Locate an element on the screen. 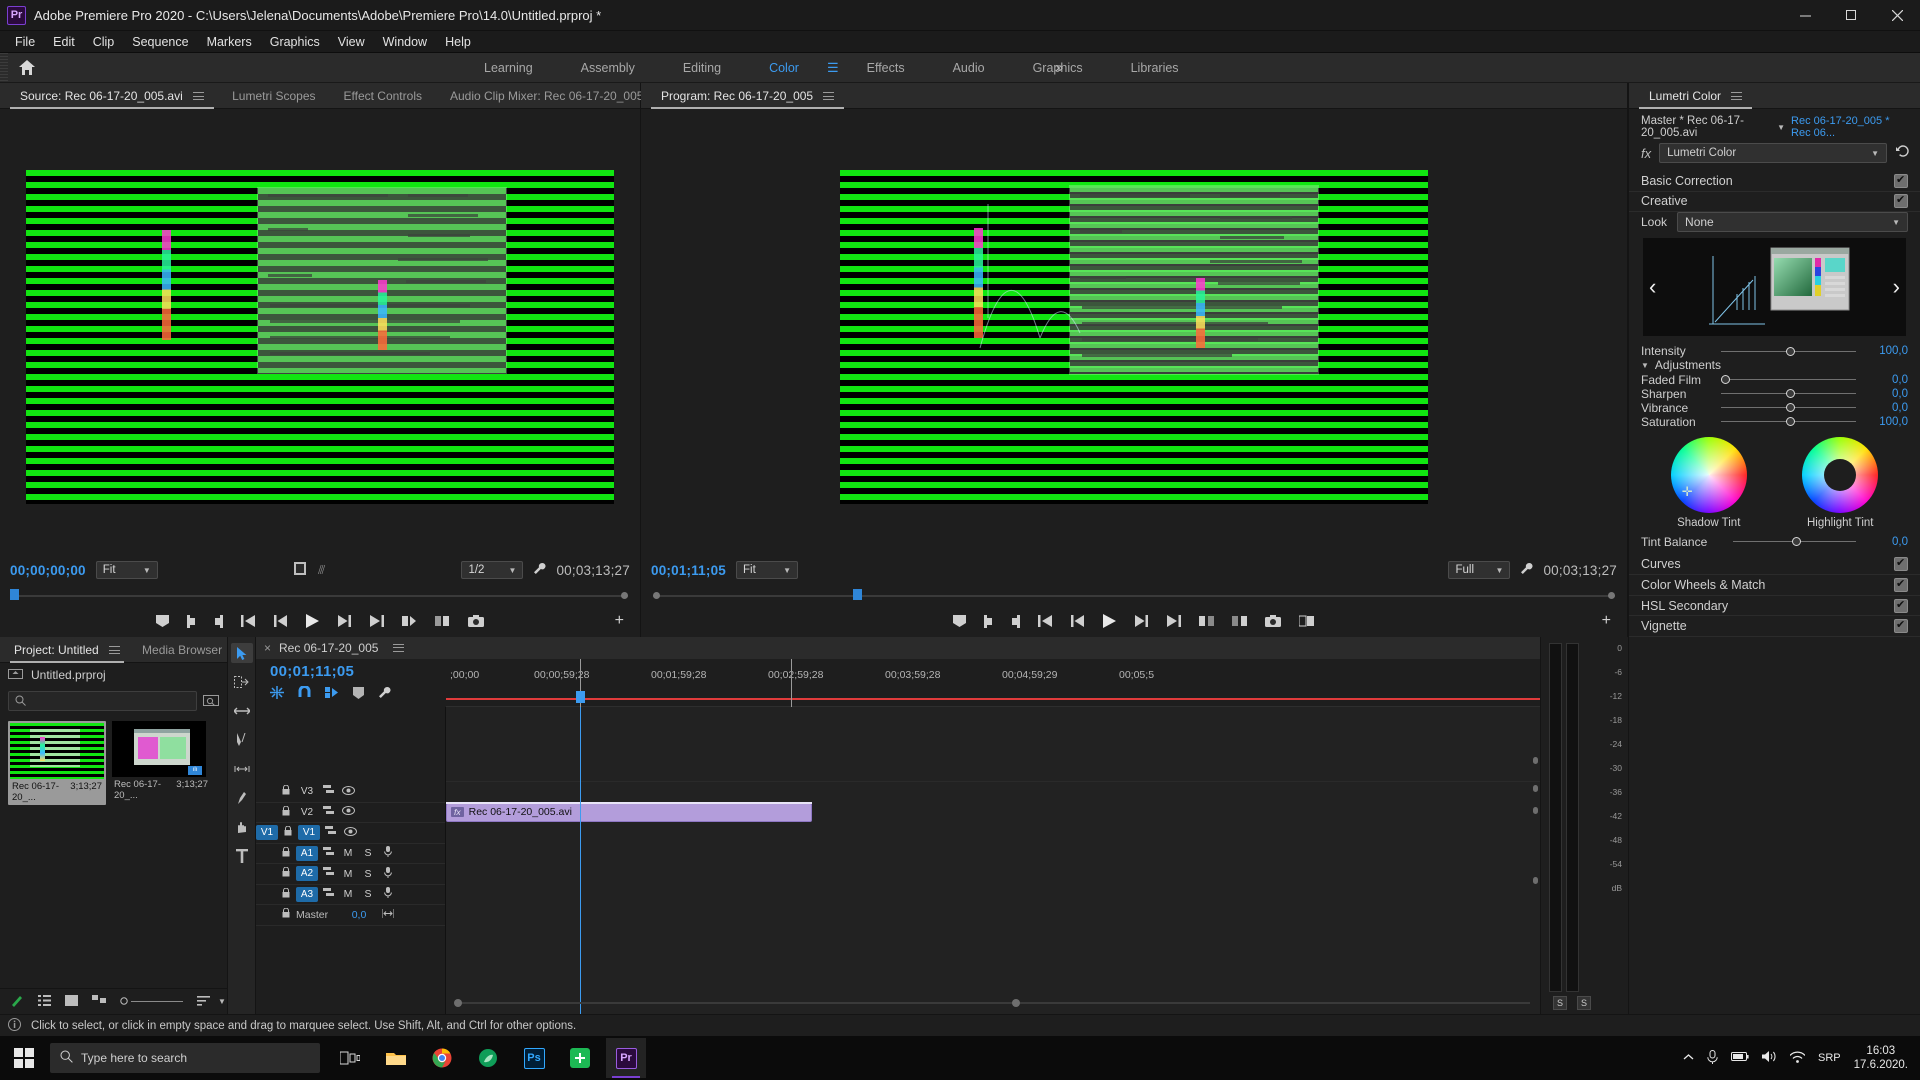  pan-icon is located at coordinates (388, 914).